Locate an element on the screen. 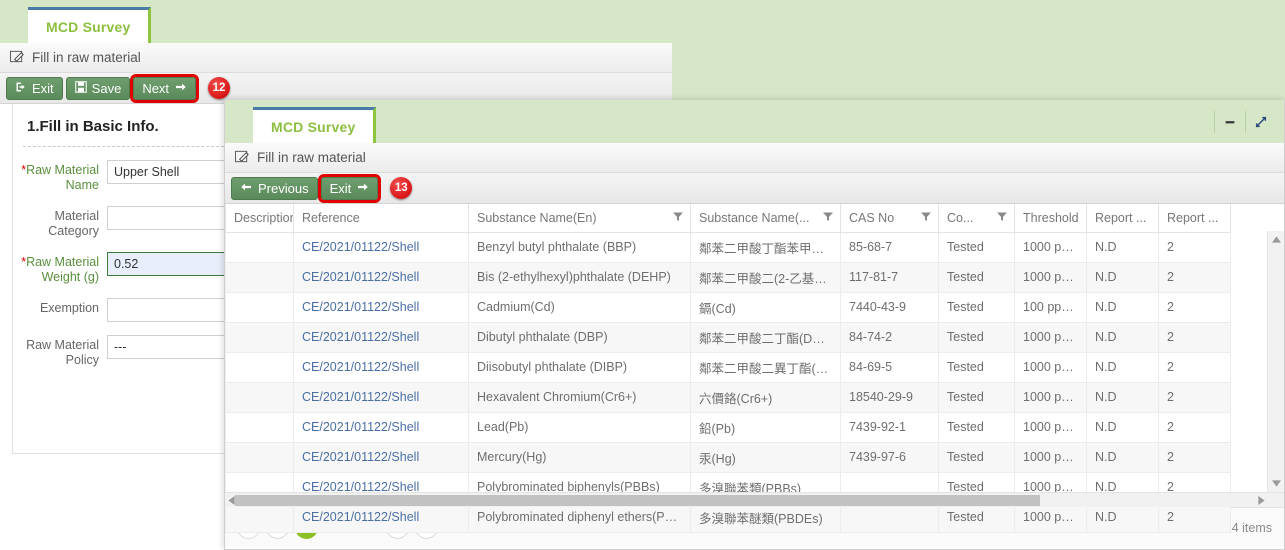  tab-label: MCD Survey is located at coordinates (88, 26).